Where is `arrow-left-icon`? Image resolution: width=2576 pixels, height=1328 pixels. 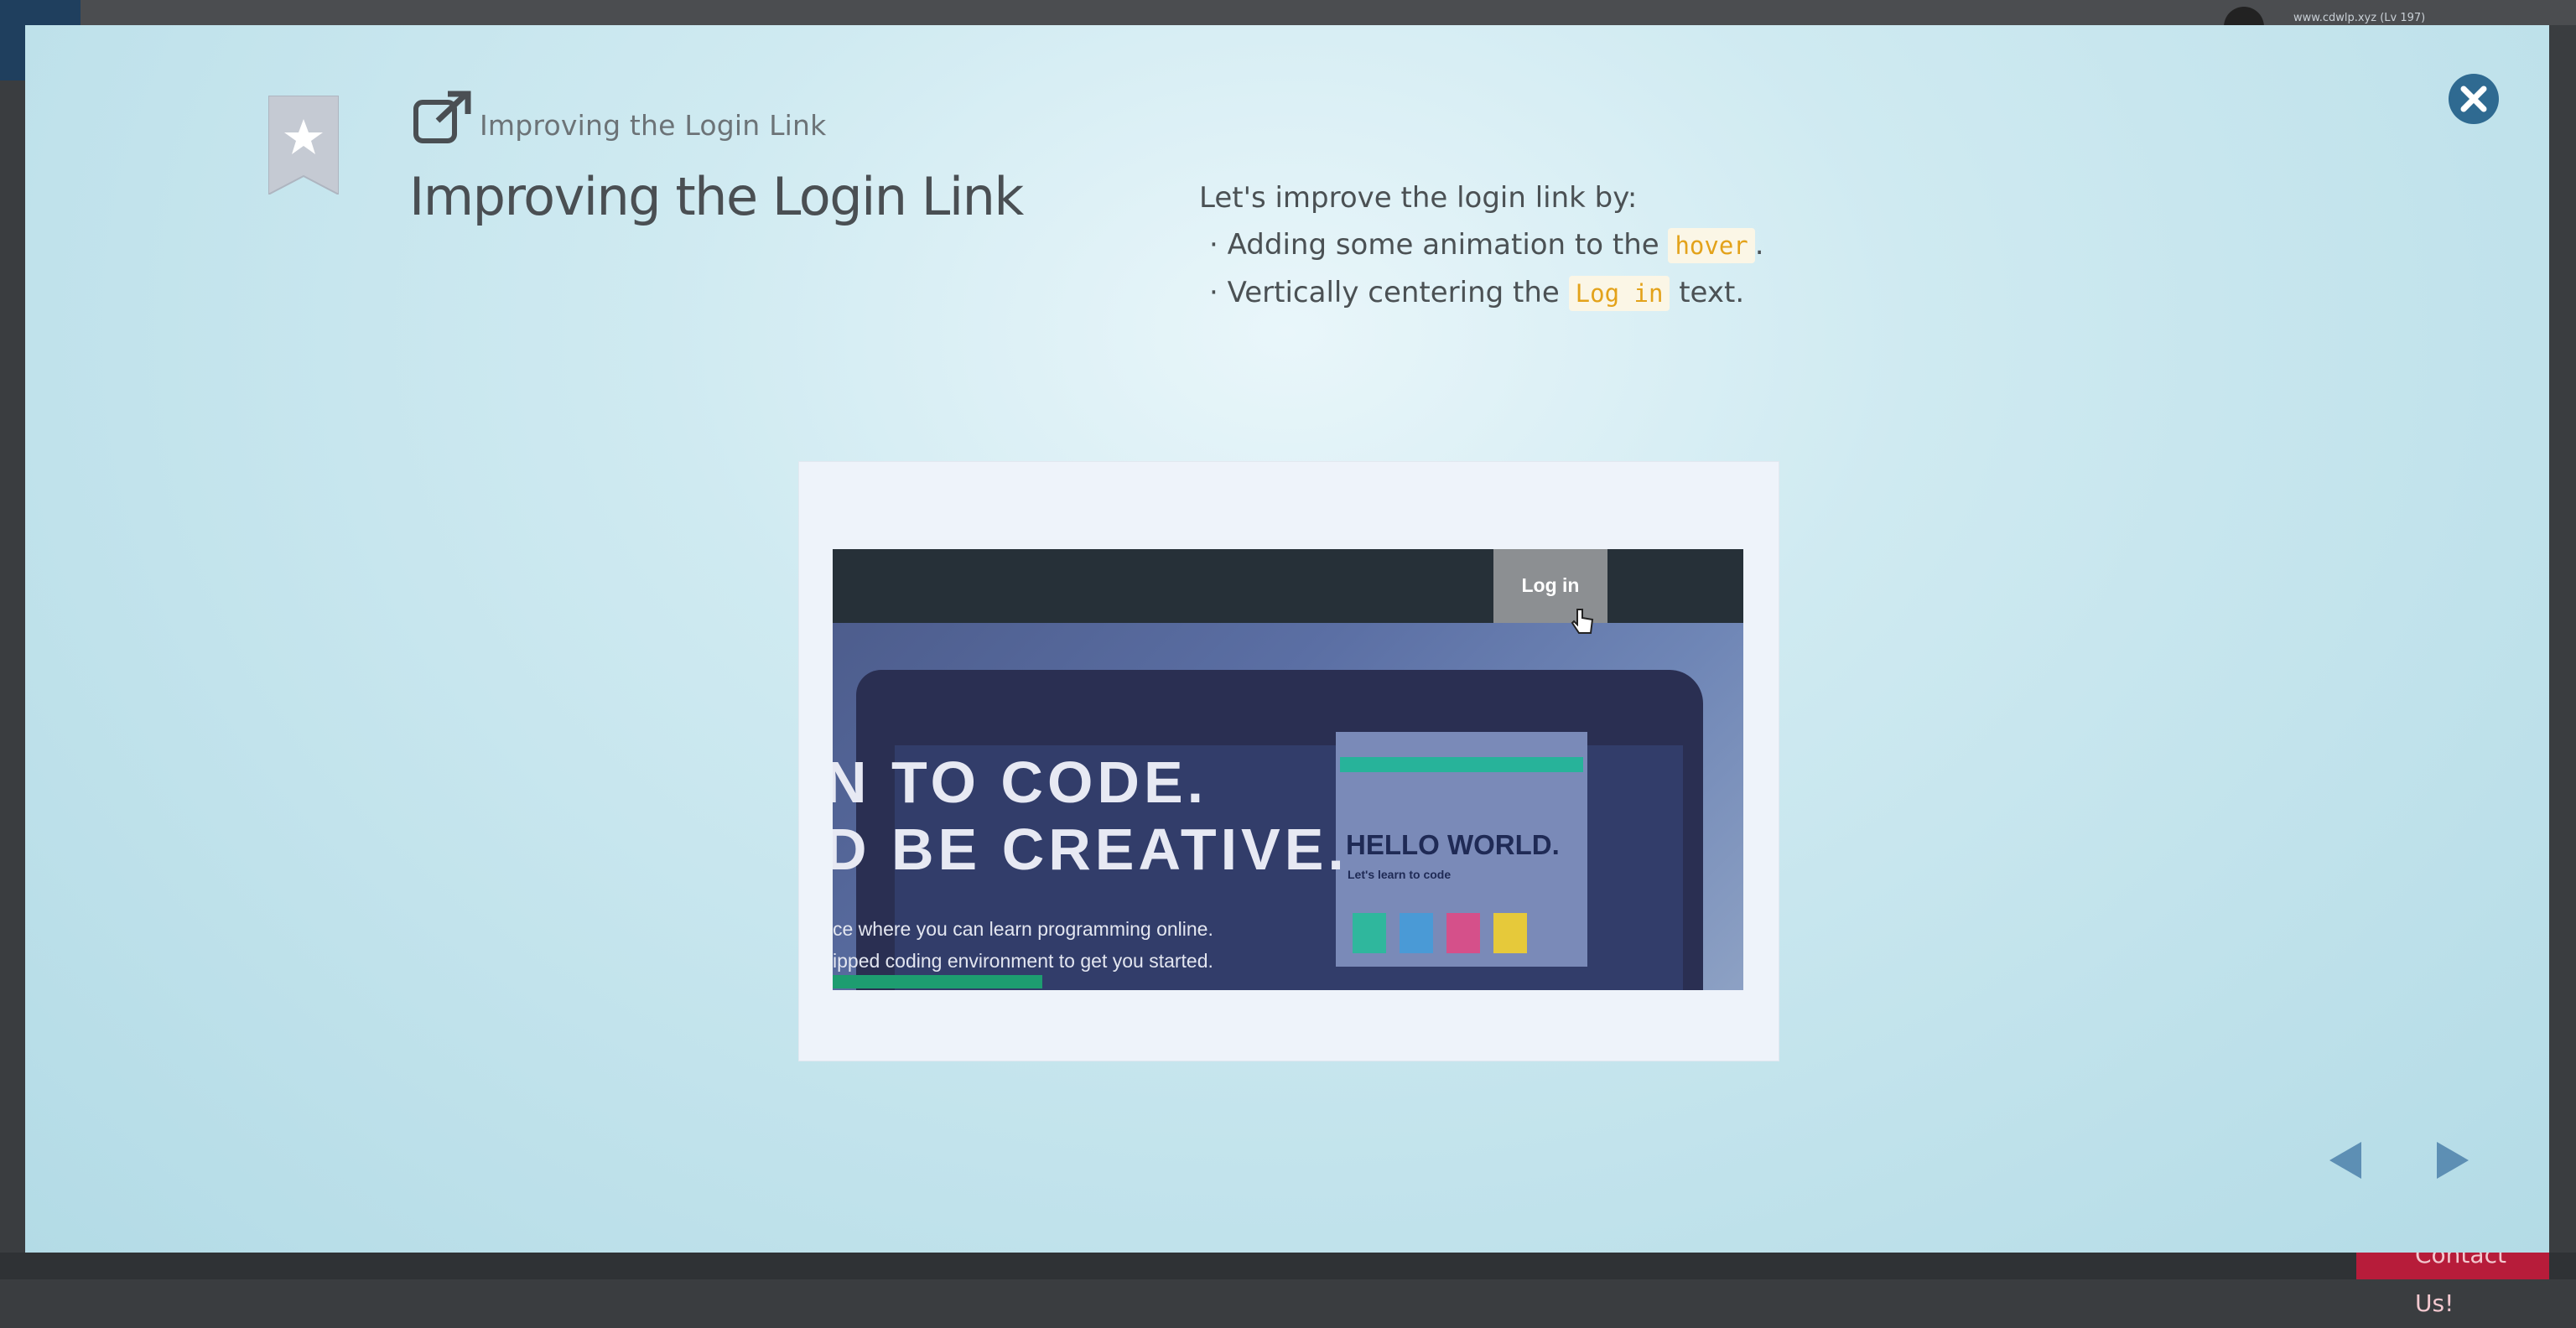 arrow-left-icon is located at coordinates (2346, 1160).